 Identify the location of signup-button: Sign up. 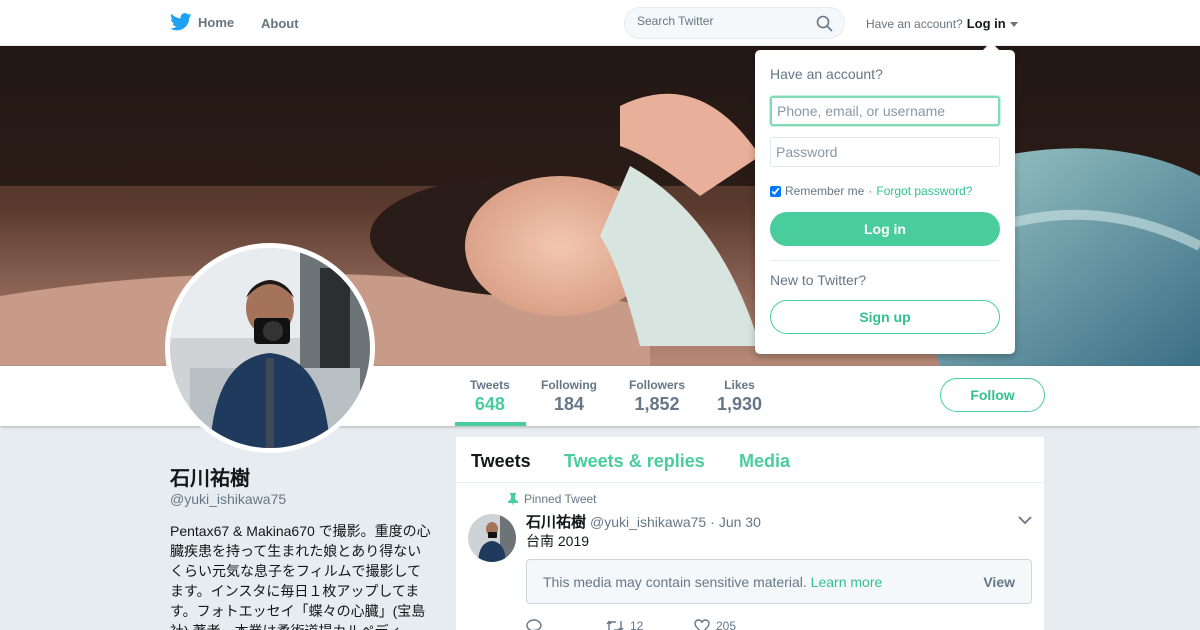
(885, 317).